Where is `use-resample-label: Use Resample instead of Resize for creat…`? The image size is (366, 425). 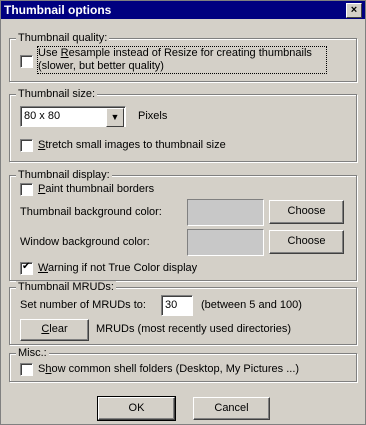 use-resample-label: Use Resample instead of Resize for creat… is located at coordinates (182, 60).